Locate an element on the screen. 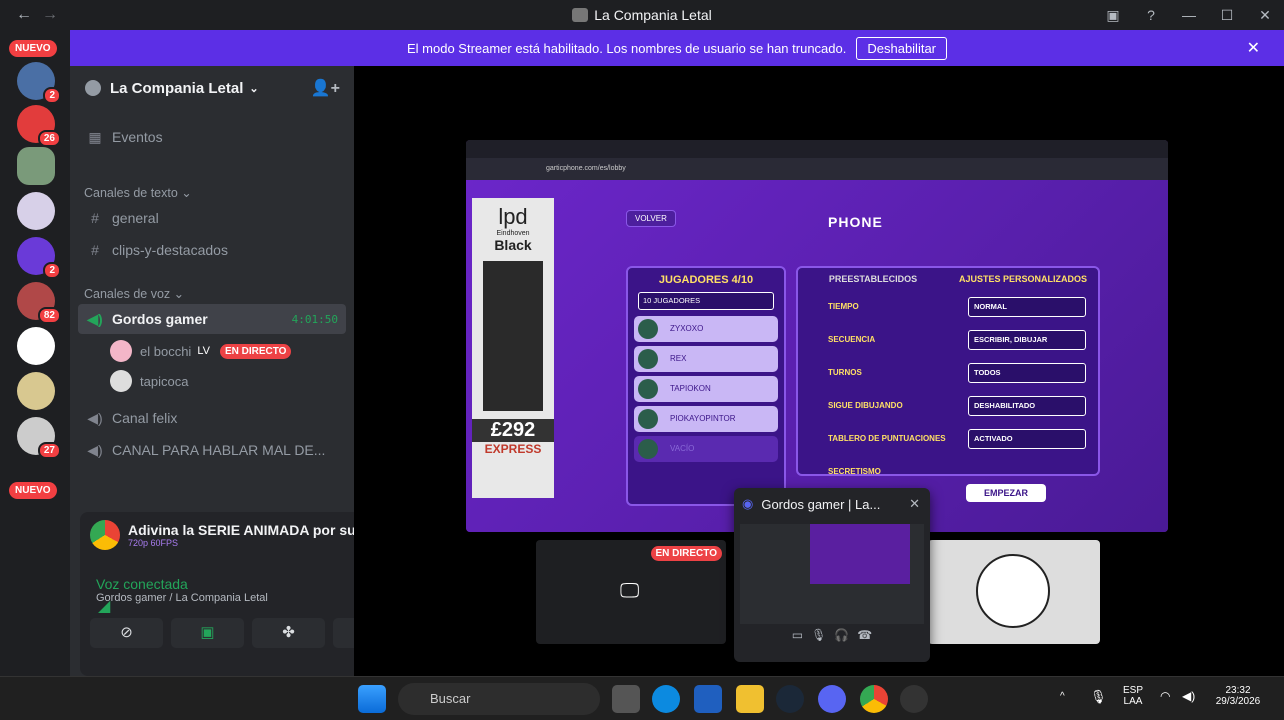 This screenshot has height=720, width=1284. store-icon is located at coordinates (708, 699).